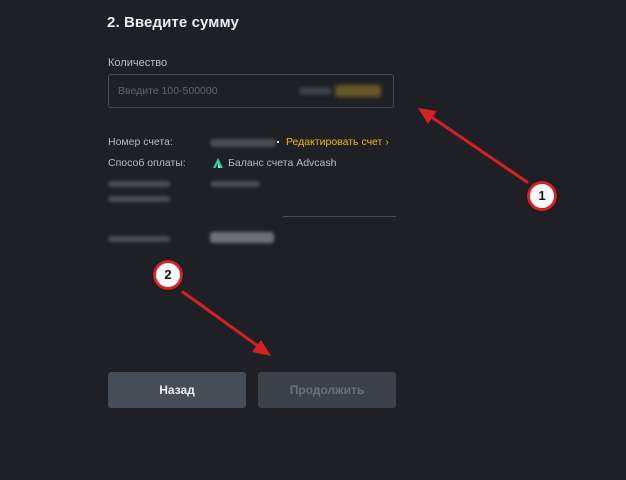 This screenshot has width=626, height=480. Describe the element at coordinates (222, 320) in the screenshot. I see `arrow-2-line` at that location.